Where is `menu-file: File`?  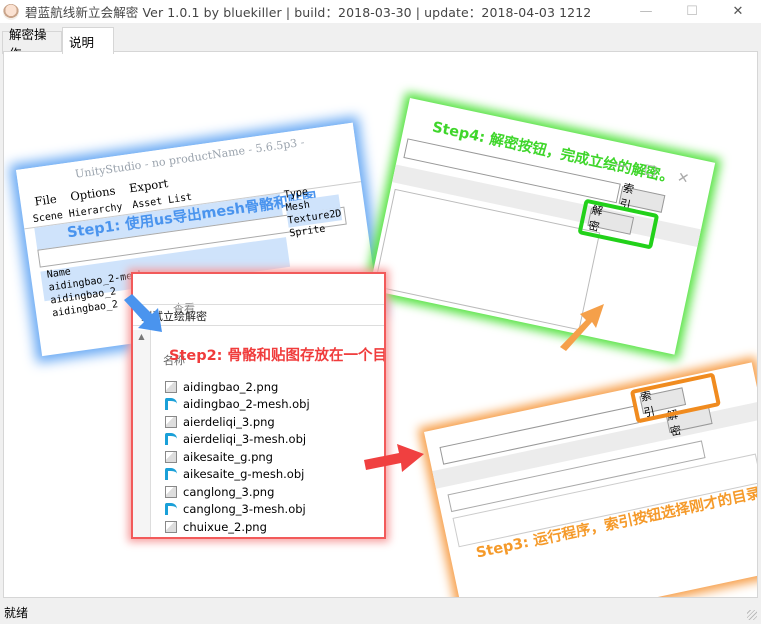 menu-file: File is located at coordinates (45, 200).